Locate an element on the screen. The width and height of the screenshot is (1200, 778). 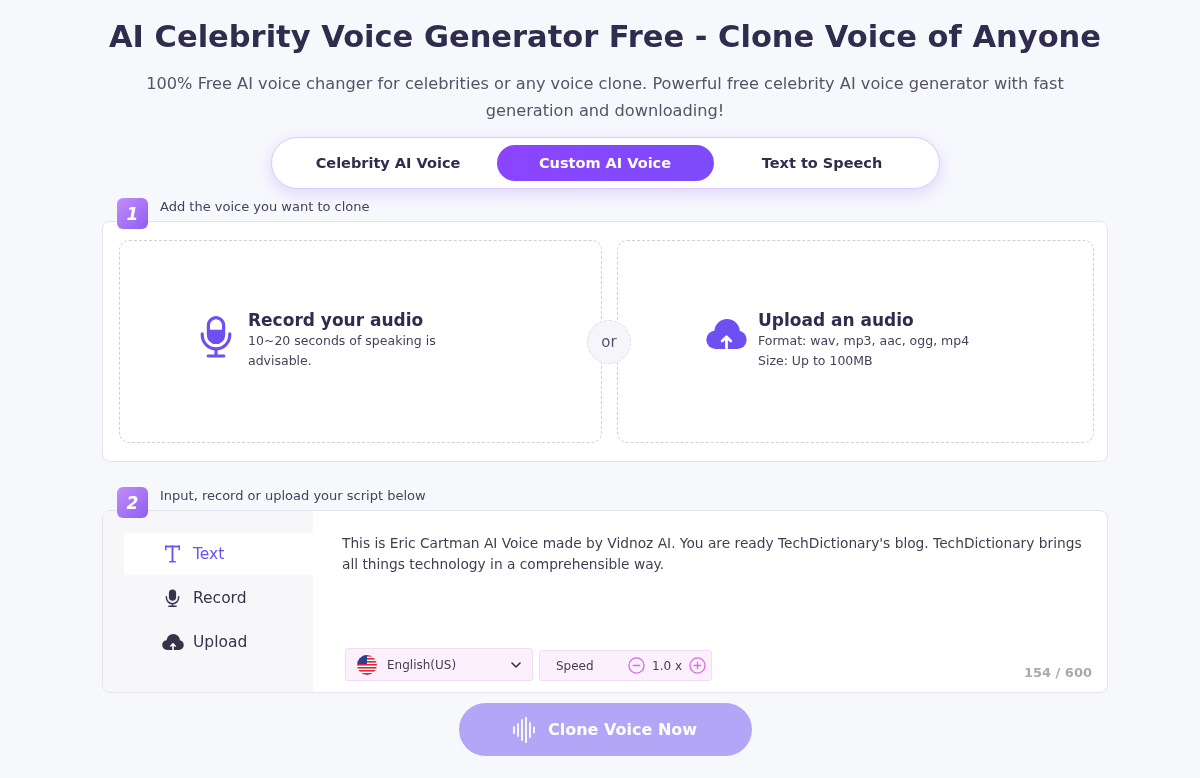
mode-item: Text is located at coordinates (218, 554).